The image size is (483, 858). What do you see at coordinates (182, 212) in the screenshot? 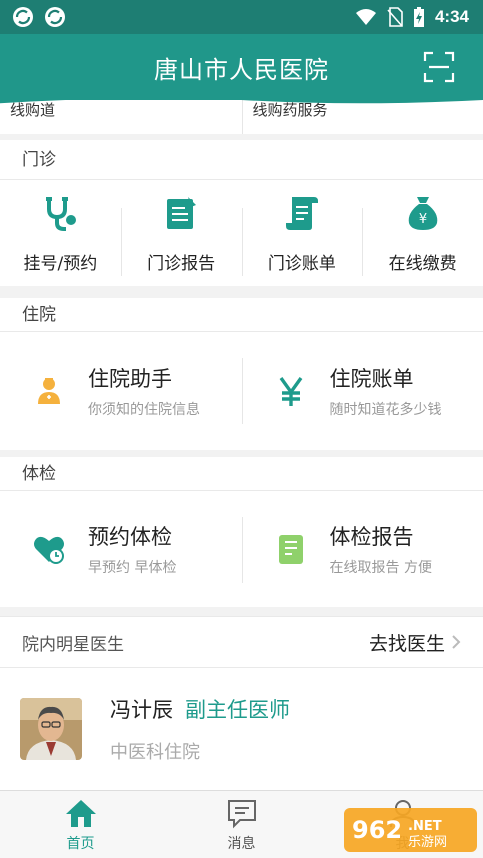
I see `report-icon` at bounding box center [182, 212].